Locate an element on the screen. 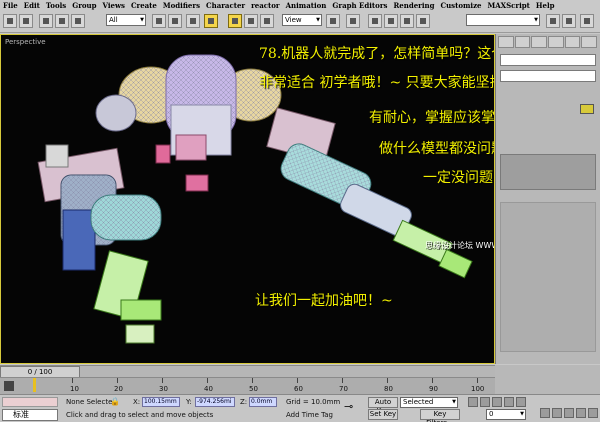 The height and width of the screenshot is (422, 600). selection-status: None Selecte is located at coordinates (89, 402).